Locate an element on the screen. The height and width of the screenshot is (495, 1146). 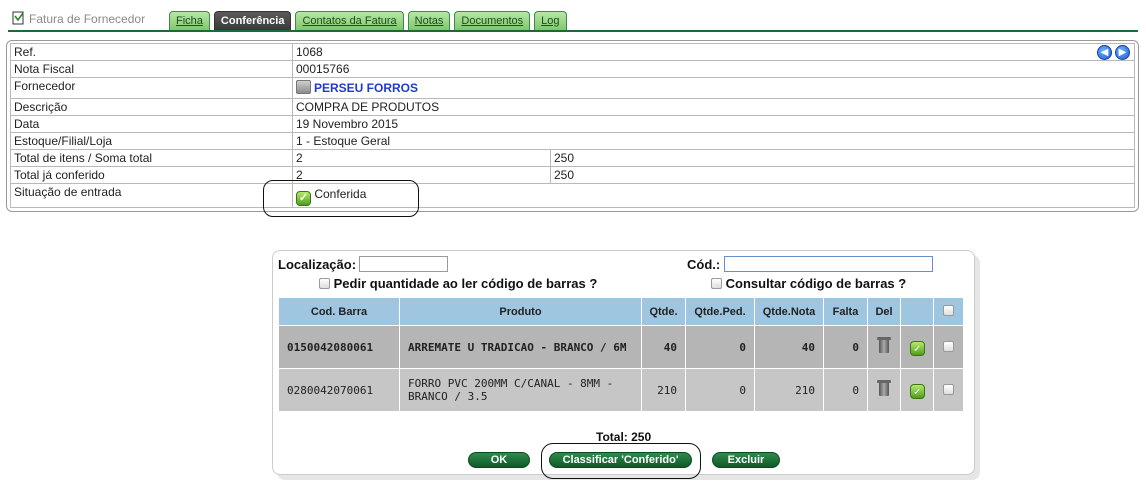
info-row-date: Data 19 Novembro 2015 is located at coordinates (572, 124).